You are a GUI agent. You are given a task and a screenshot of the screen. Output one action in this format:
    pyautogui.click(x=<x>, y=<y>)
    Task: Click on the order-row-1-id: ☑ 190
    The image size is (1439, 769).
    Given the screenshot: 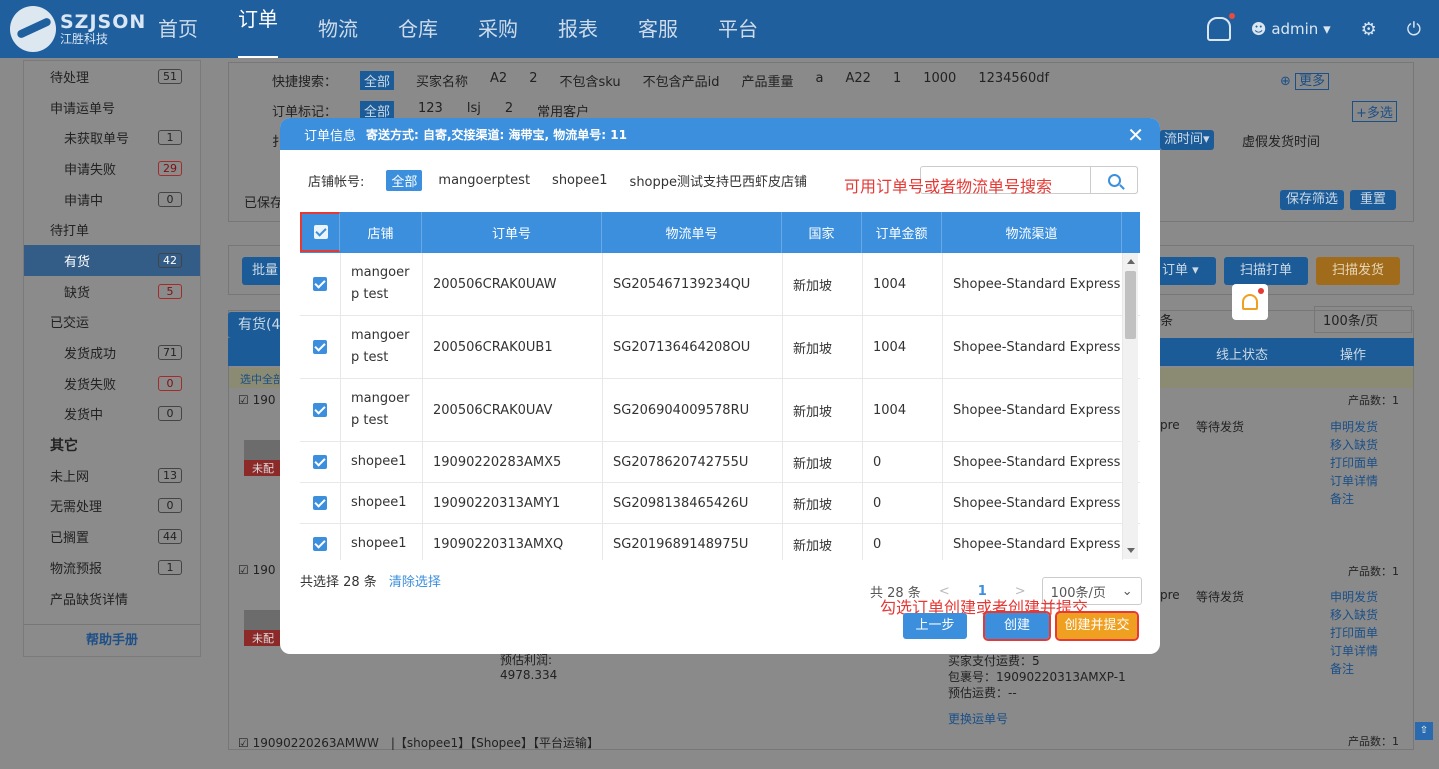 What is the action you would take?
    pyautogui.click(x=256, y=400)
    